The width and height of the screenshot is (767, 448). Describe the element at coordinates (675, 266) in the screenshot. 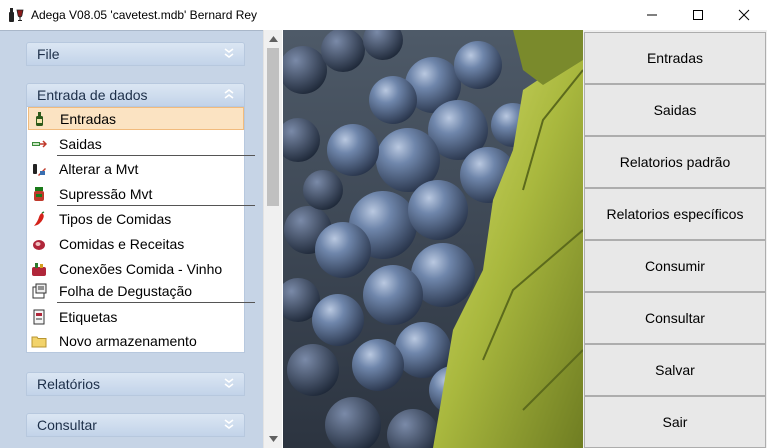

I see `consumir-button: Consumir` at that location.